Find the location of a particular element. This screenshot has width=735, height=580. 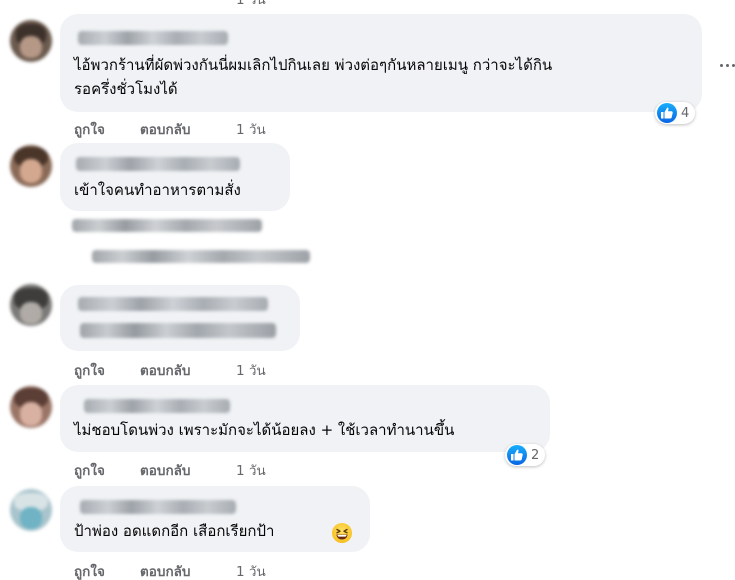

comment-bubble: ป้าพ่อง อดแดกอีก เสือกเรียกป้า is located at coordinates (215, 519).